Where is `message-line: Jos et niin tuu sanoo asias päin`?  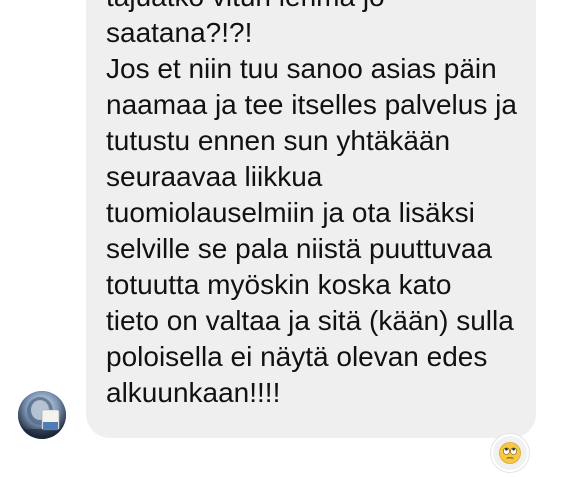
message-line: Jos et niin tuu sanoo asias päin is located at coordinates (301, 68).